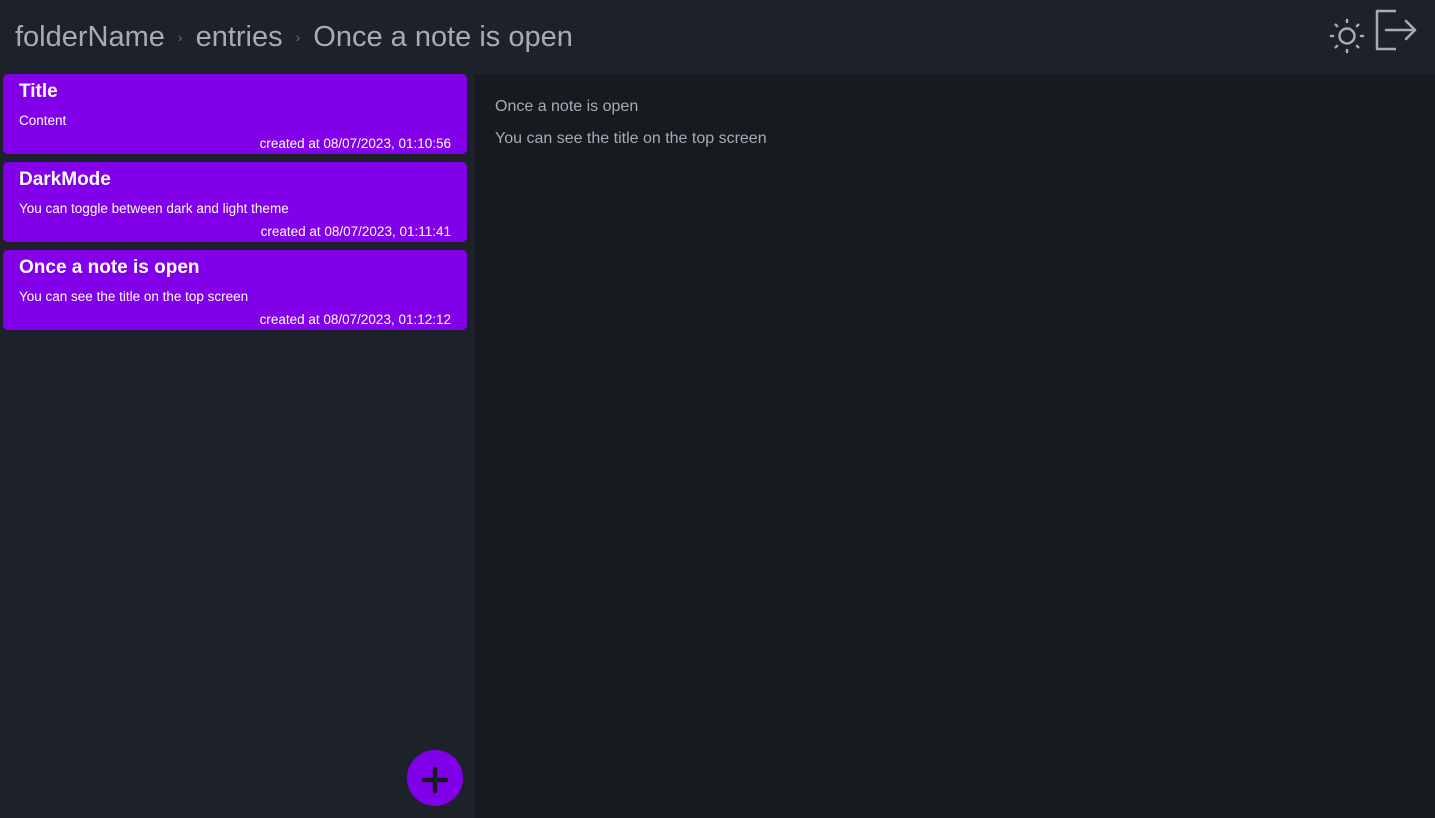 Image resolution: width=1435 pixels, height=818 pixels. Describe the element at coordinates (355, 143) in the screenshot. I see `note-card-date: created at 08/07/2023, 01:10:56` at that location.